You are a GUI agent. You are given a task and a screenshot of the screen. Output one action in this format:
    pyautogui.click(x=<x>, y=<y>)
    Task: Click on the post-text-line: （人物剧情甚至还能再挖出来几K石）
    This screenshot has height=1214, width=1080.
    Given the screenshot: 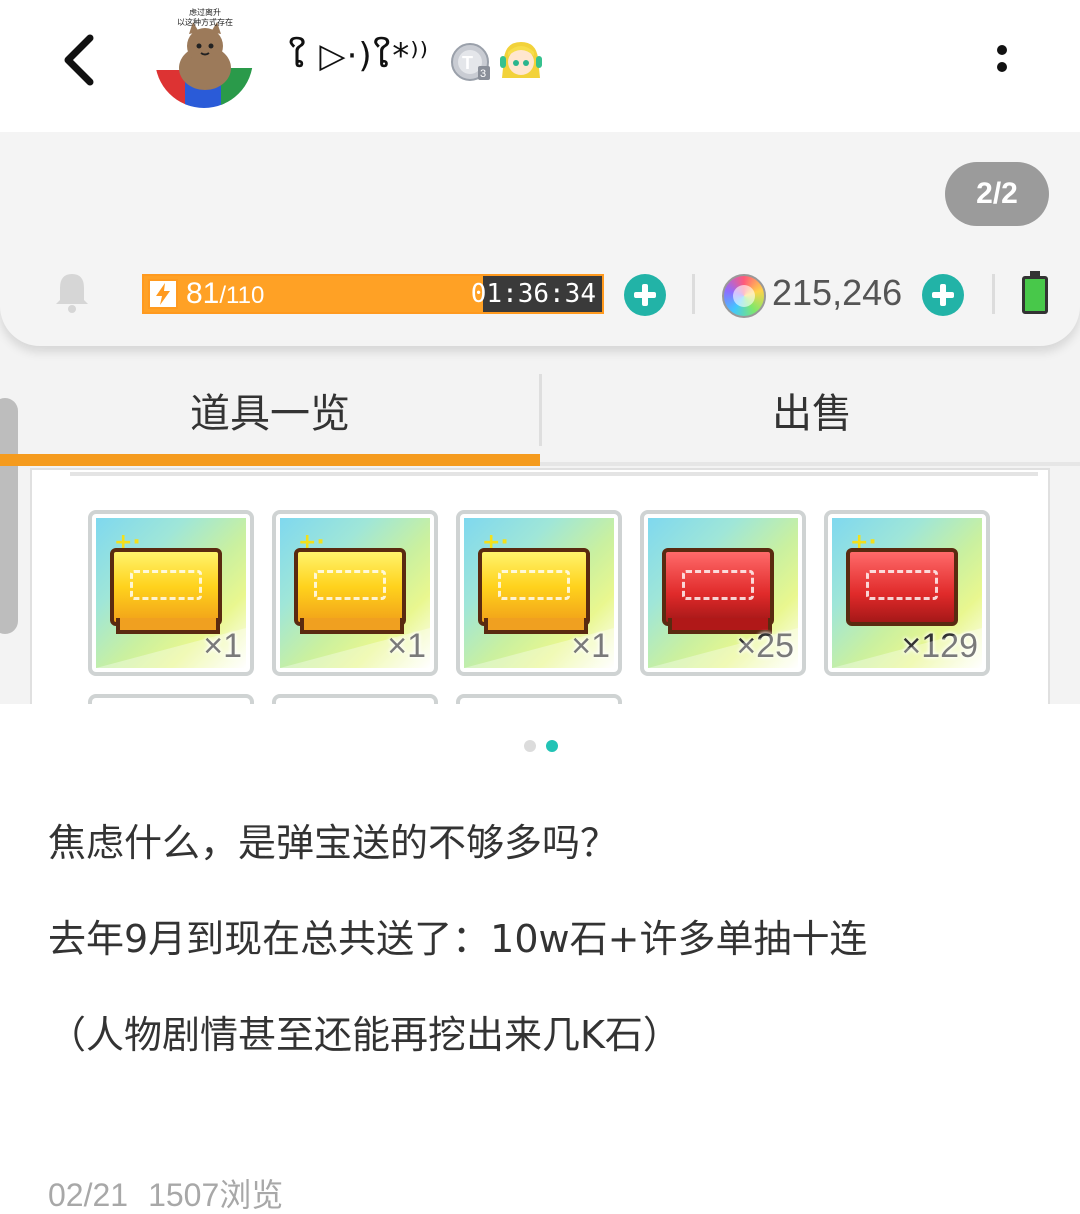 What is the action you would take?
    pyautogui.click(x=364, y=1035)
    